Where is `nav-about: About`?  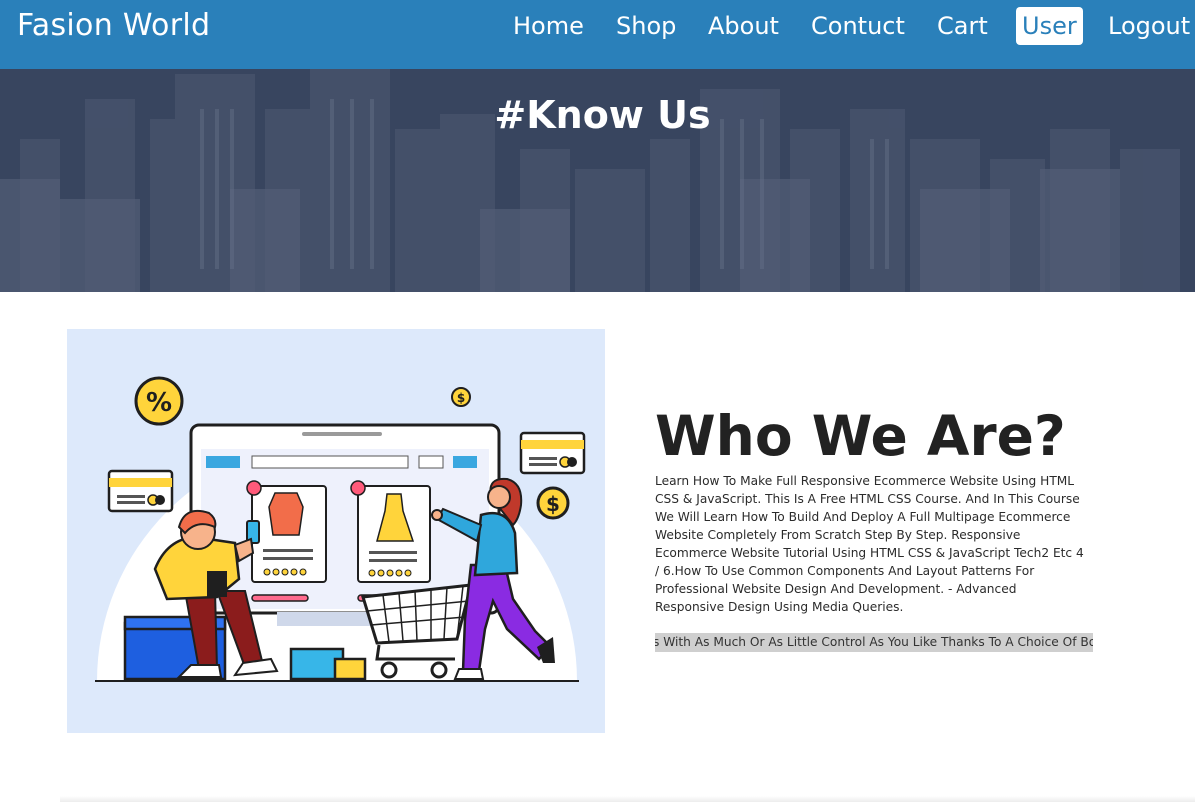 nav-about: About is located at coordinates (743, 26).